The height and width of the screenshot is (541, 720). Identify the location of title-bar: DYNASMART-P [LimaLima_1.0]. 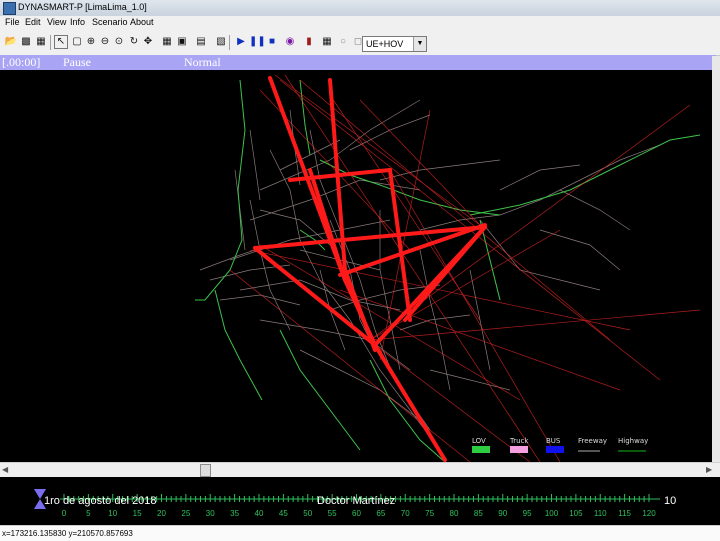
(360, 8).